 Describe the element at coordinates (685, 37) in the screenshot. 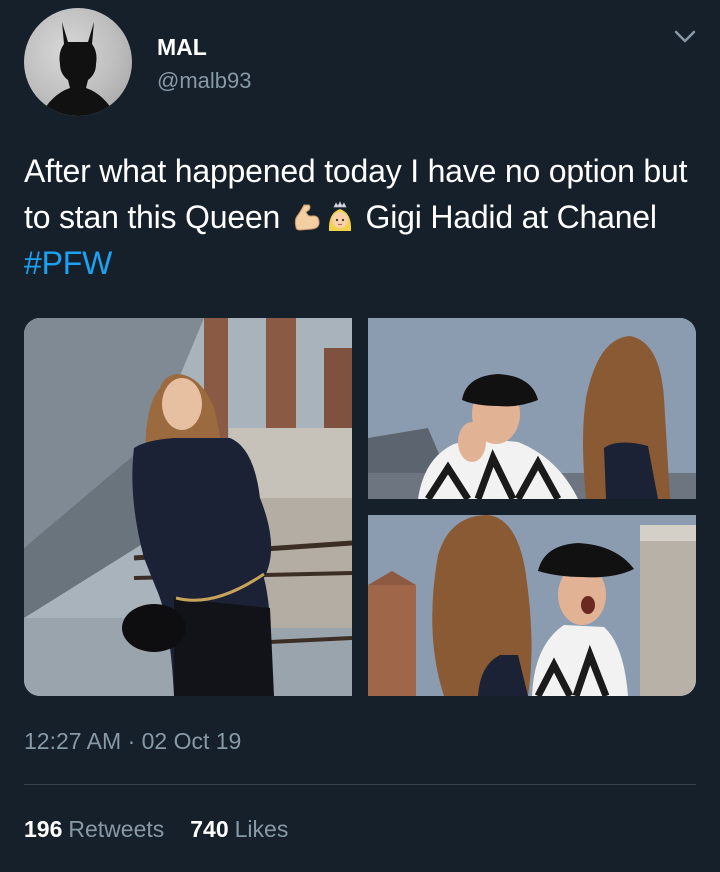

I see `chevron-down-icon` at that location.